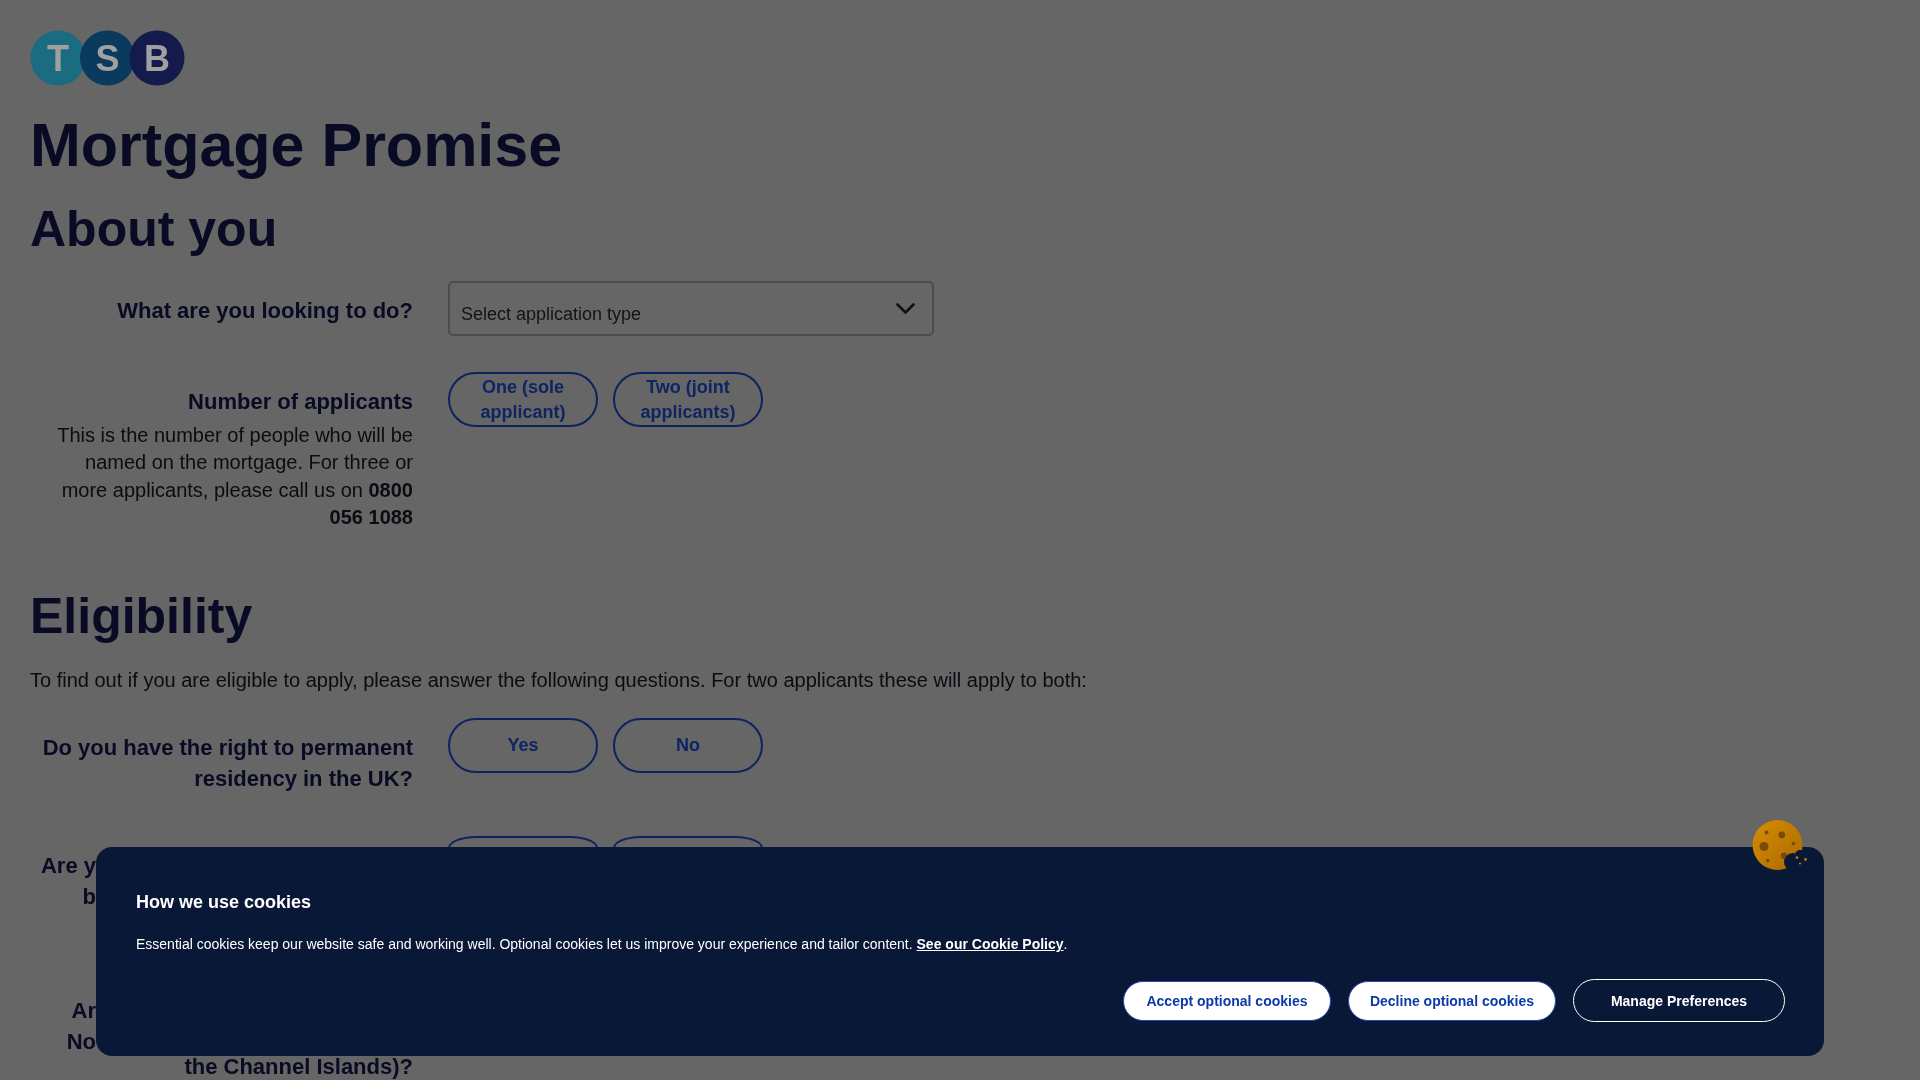  Describe the element at coordinates (602, 944) in the screenshot. I see `cookie-notice-text: Essential cookies keep our website safe and working well. Optional cookies let us improve your experience and tailor content. See our Cookie Policy.` at that location.